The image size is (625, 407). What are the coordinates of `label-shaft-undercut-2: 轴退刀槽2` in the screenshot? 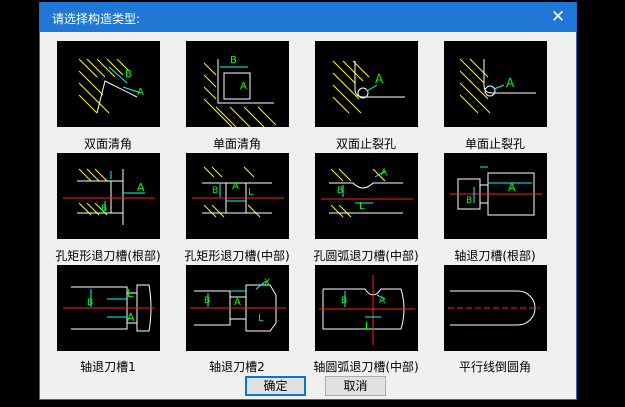 It's located at (237, 367).